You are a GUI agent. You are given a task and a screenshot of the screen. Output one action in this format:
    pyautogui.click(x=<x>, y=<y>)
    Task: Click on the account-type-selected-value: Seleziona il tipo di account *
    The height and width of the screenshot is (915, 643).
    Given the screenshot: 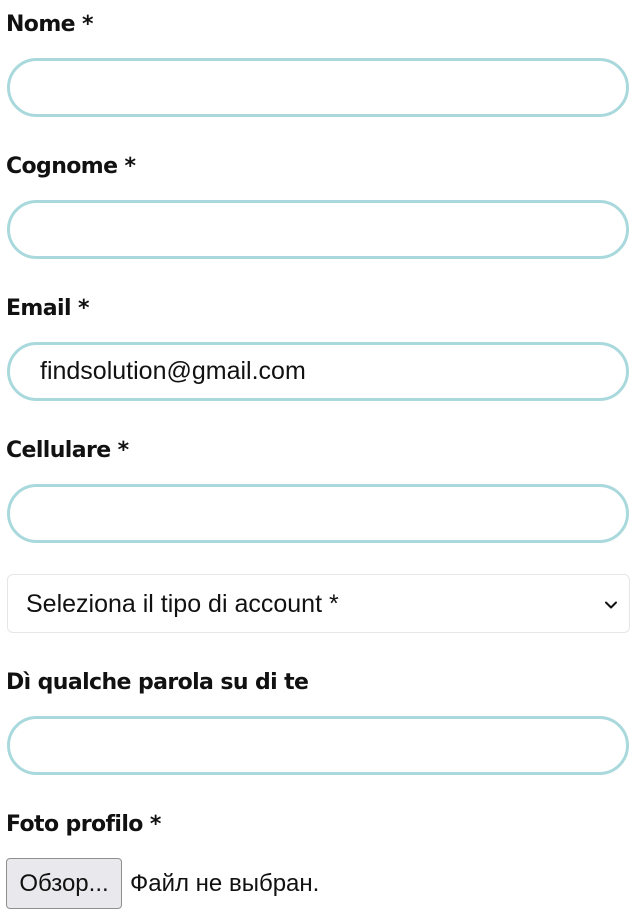 What is the action you would take?
    pyautogui.click(x=182, y=604)
    